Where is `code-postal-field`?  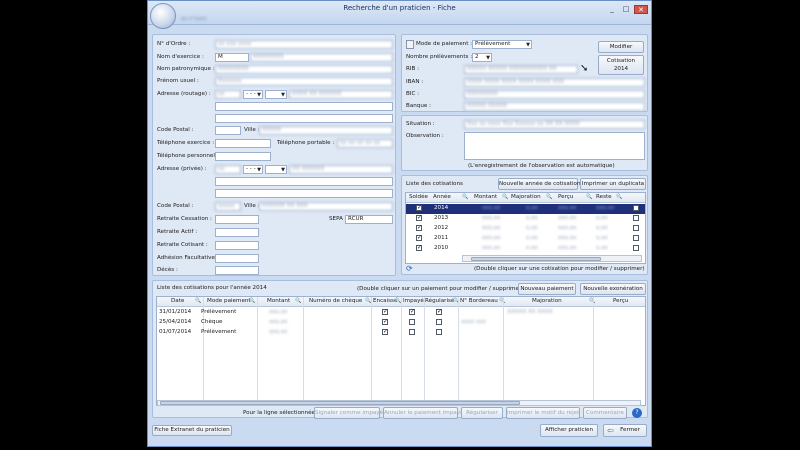
code-postal-field is located at coordinates (228, 130).